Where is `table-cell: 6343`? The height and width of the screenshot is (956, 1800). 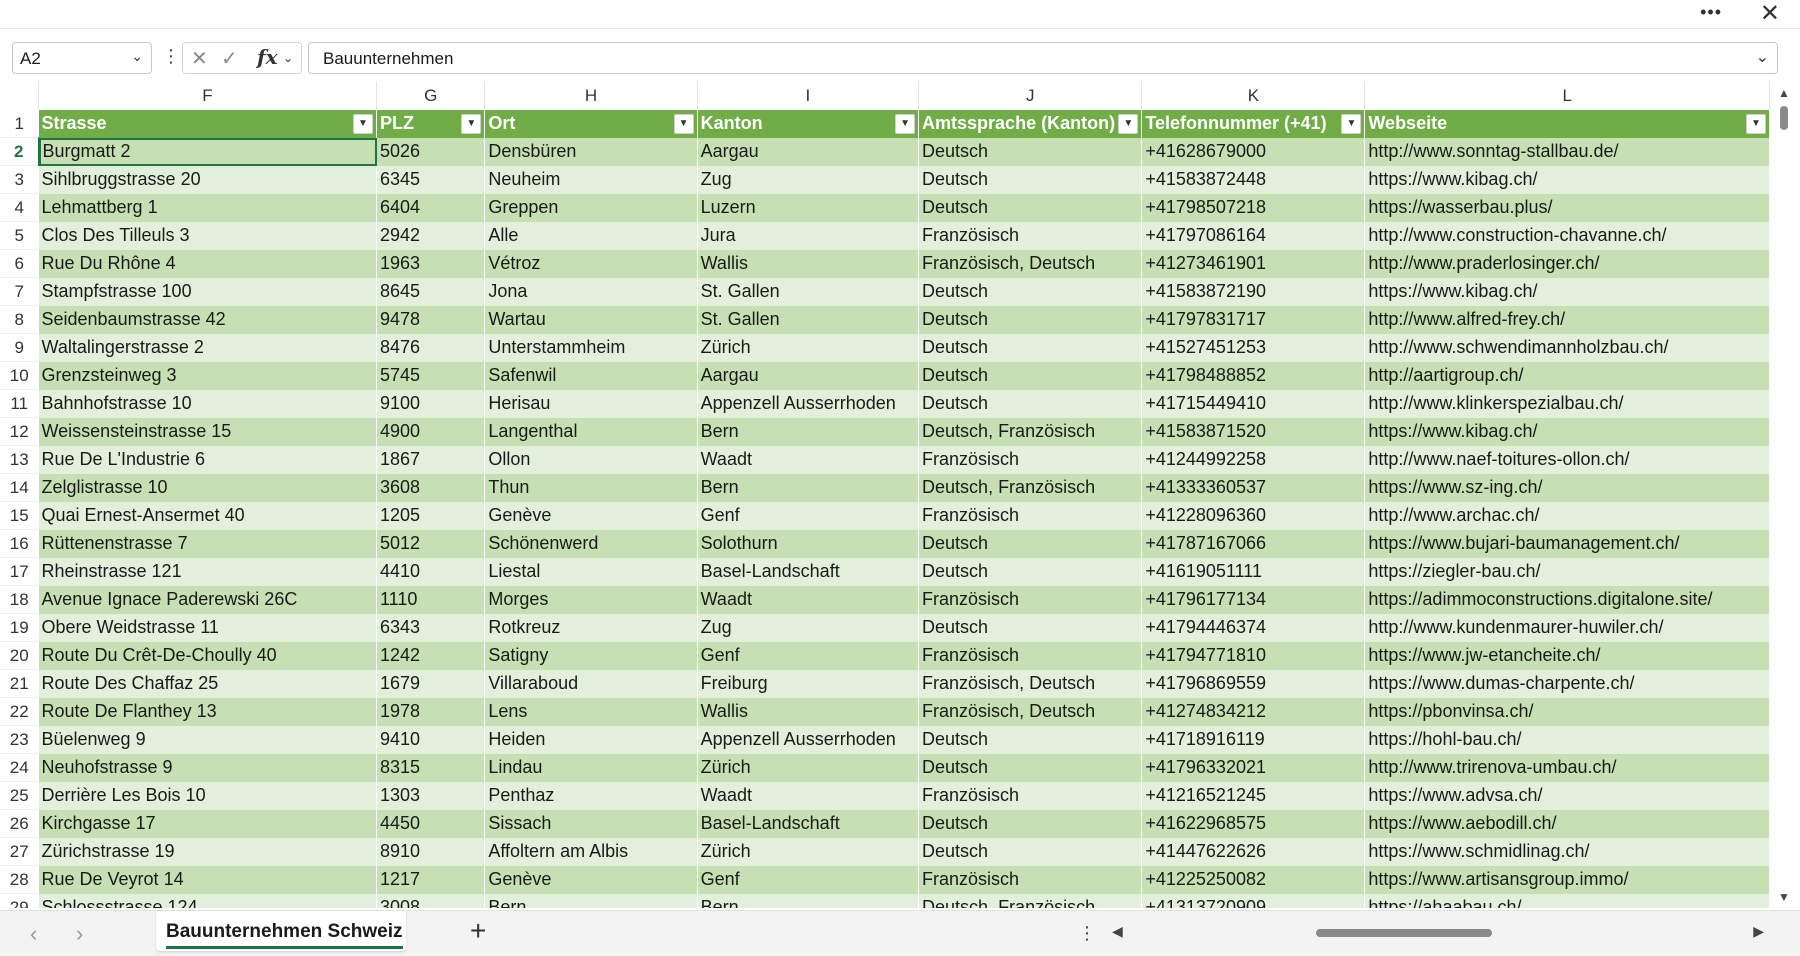 table-cell: 6343 is located at coordinates (431, 627).